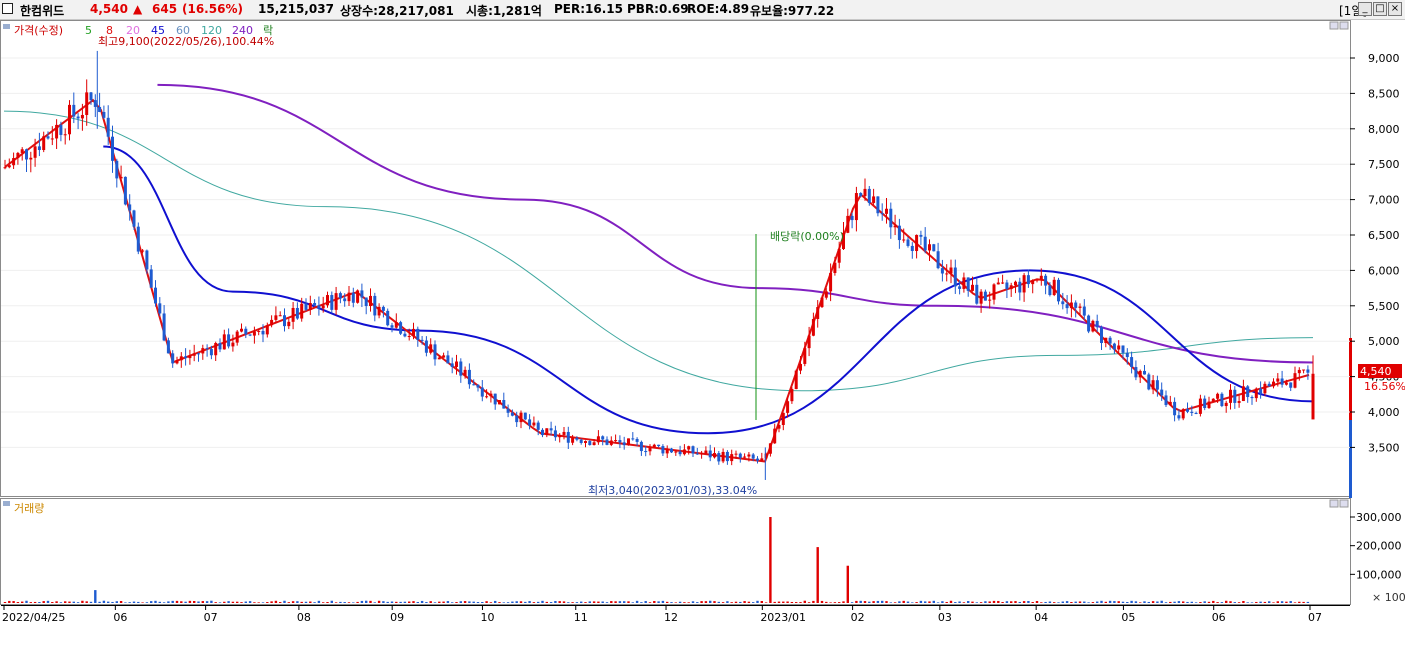  What do you see at coordinates (1380, 9) in the screenshot?
I see `maximize-button: □` at bounding box center [1380, 9].